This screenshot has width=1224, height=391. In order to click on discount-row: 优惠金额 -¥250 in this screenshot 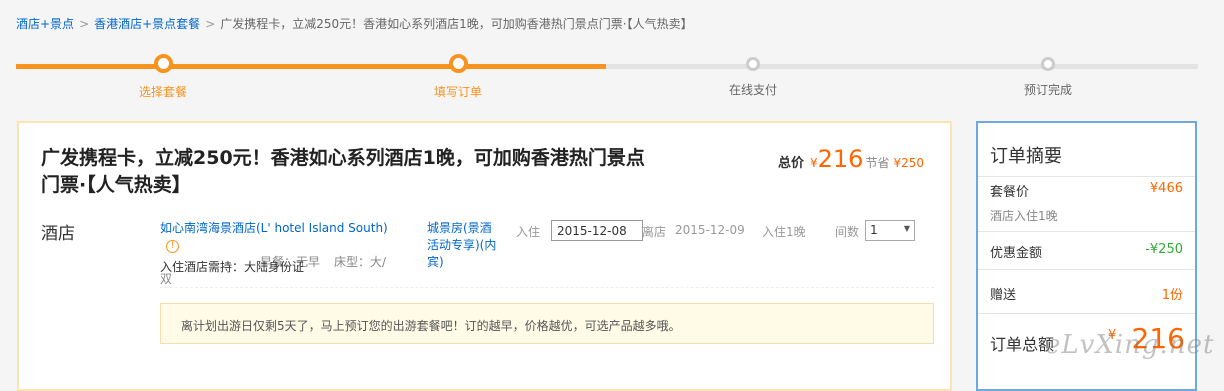, I will do `click(1086, 251)`.